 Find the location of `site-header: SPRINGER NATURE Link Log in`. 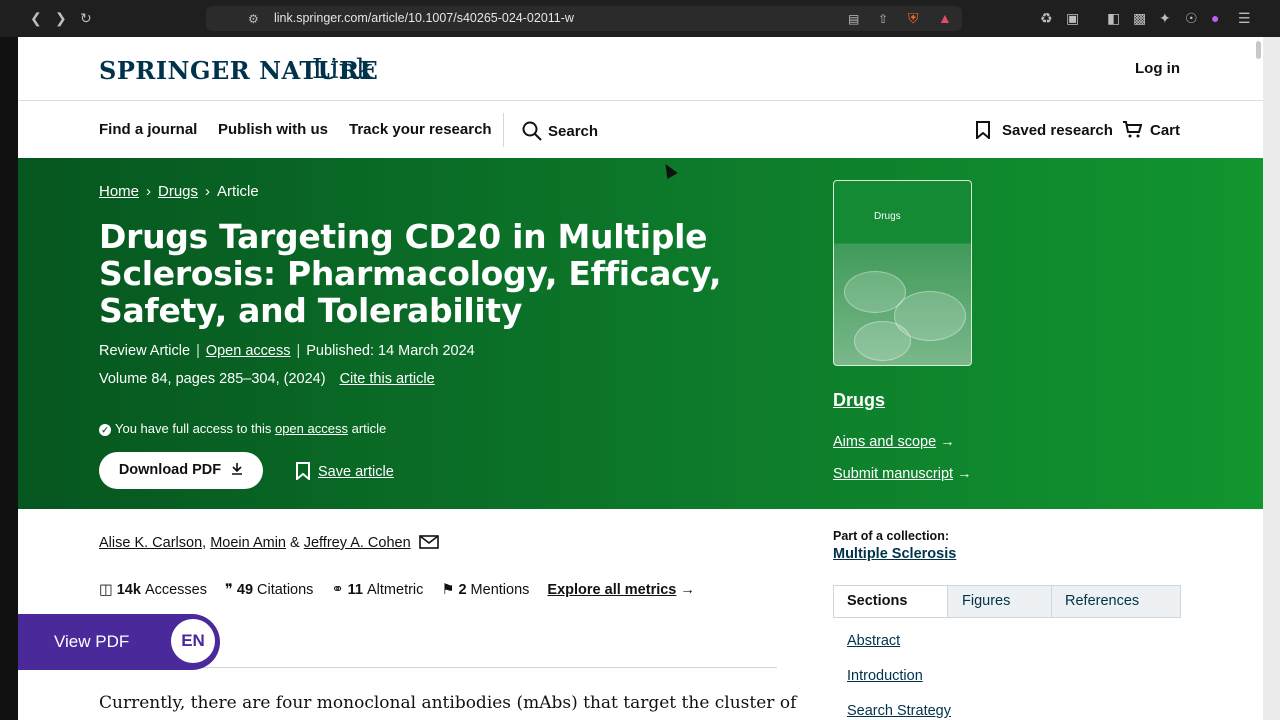

site-header: SPRINGER NATURE Link Log in is located at coordinates (640, 69).